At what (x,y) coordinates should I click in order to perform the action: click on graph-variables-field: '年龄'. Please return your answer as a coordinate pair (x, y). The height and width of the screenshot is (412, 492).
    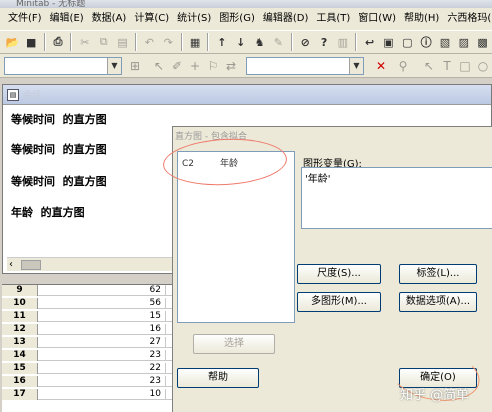
    Looking at the image, I should click on (396, 198).